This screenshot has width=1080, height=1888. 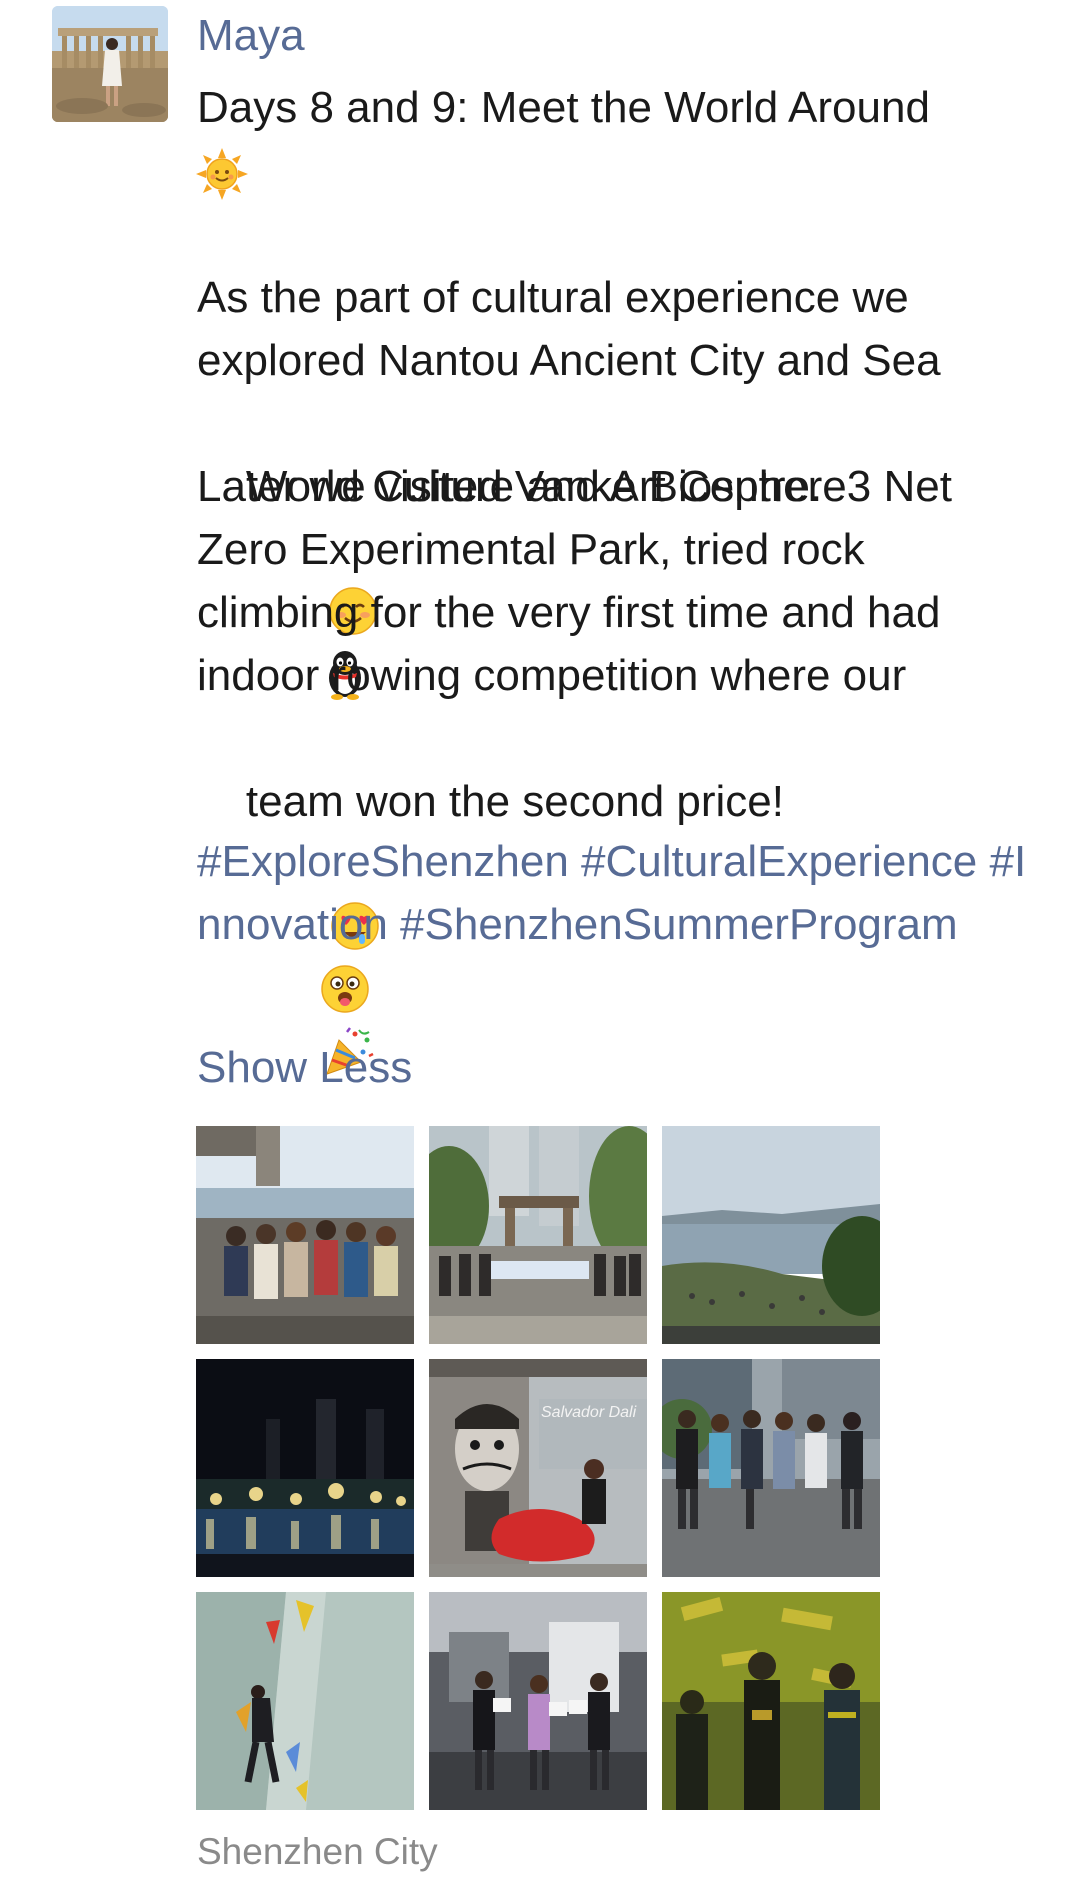 What do you see at coordinates (552, 675) in the screenshot?
I see `post-body-line: indoor rowing competition where our` at bounding box center [552, 675].